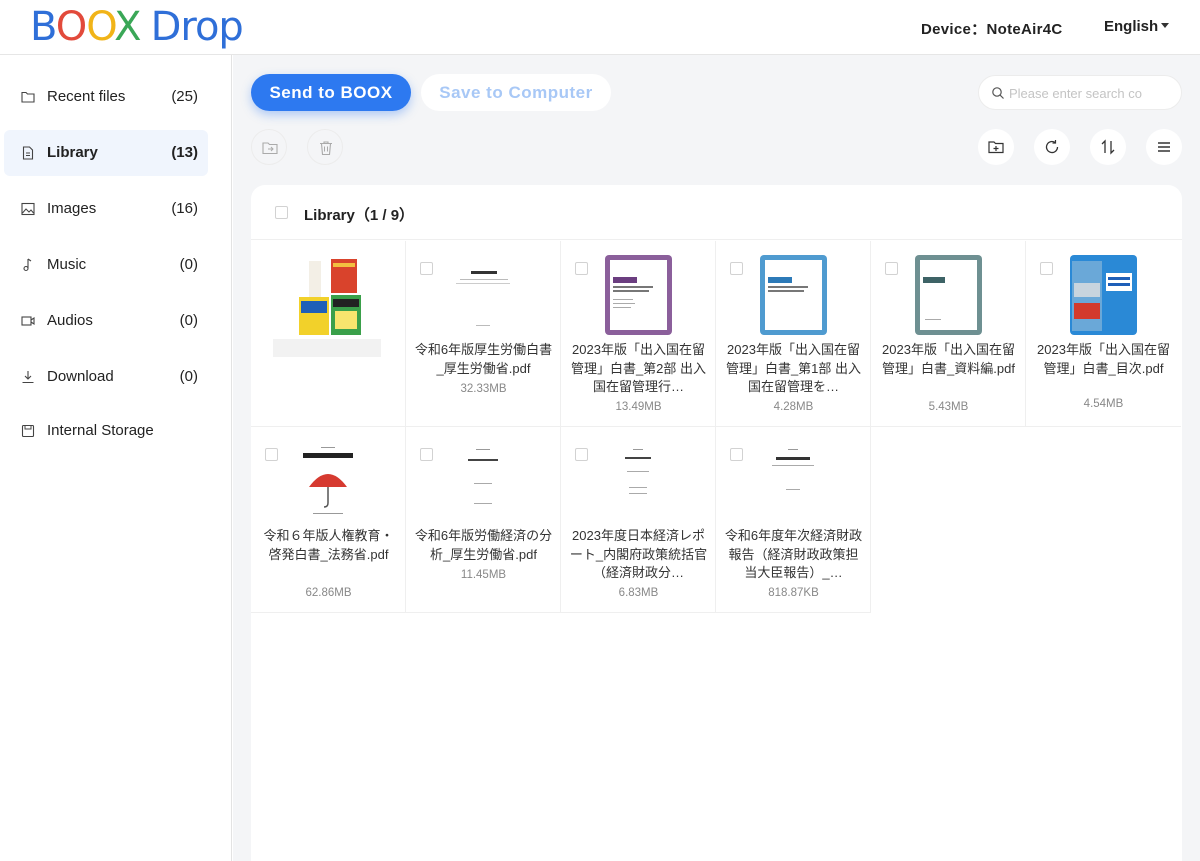  I want to click on new-folder-icon, so click(996, 147).